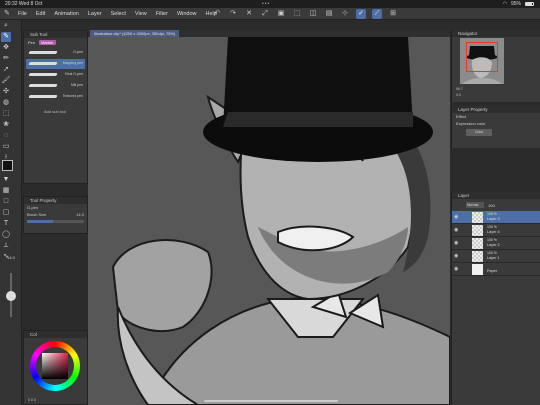  What do you see at coordinates (6, 224) in the screenshot?
I see `text-tool-icon: T` at bounding box center [6, 224].